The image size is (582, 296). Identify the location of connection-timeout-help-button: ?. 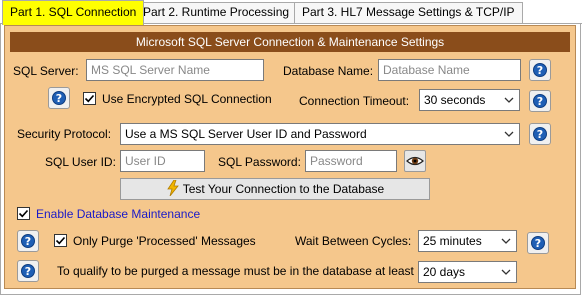
(540, 101).